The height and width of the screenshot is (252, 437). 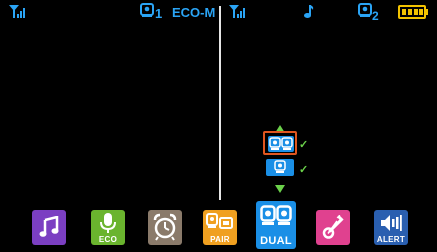 What do you see at coordinates (108, 223) in the screenshot?
I see `microphone-icon` at bounding box center [108, 223].